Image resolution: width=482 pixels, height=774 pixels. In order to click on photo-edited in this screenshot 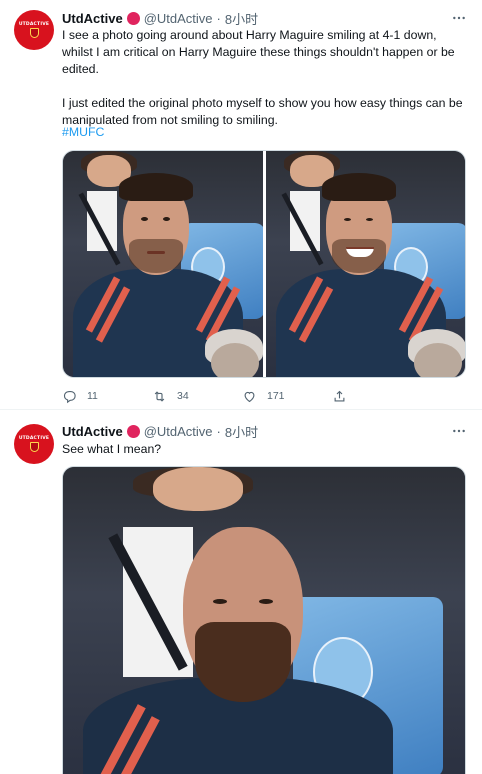, I will do `click(365, 264)`.